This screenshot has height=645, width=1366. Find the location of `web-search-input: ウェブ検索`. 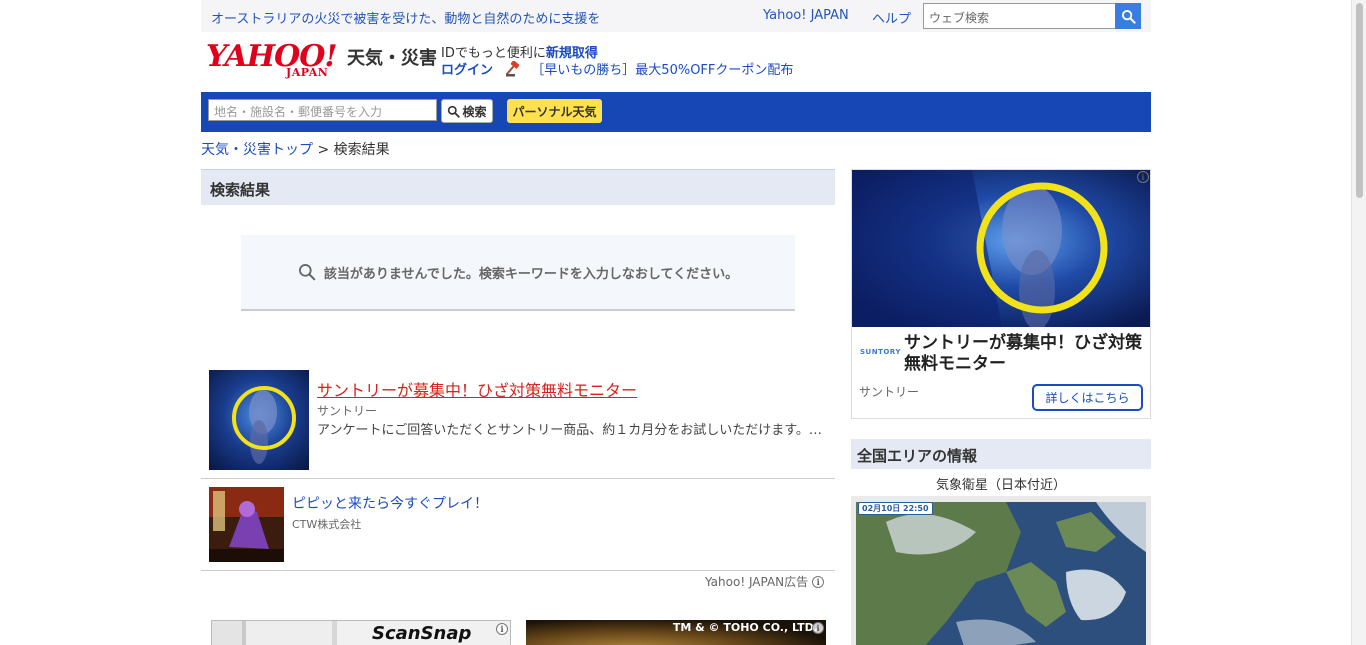

web-search-input: ウェブ検索 is located at coordinates (1019, 16).